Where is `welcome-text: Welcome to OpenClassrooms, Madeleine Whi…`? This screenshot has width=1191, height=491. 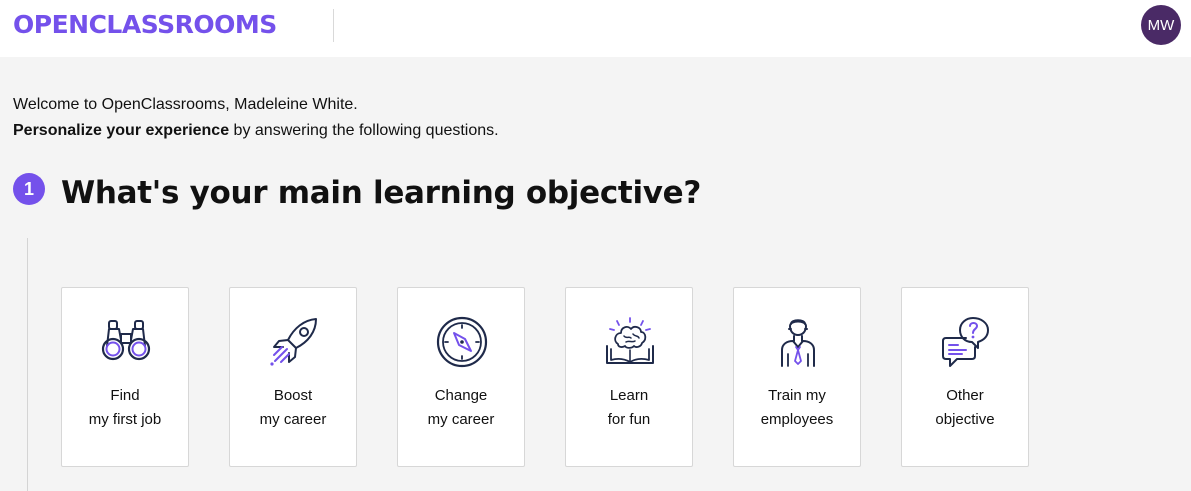
welcome-text: Welcome to OpenClassrooms, Madeleine Whi… is located at coordinates (256, 118).